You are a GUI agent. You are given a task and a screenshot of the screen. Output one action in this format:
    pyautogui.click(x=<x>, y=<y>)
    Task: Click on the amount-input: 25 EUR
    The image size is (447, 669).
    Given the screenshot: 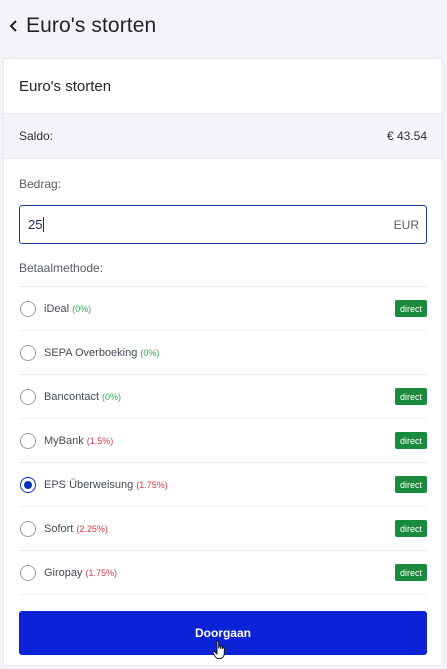 What is the action you would take?
    pyautogui.click(x=223, y=224)
    